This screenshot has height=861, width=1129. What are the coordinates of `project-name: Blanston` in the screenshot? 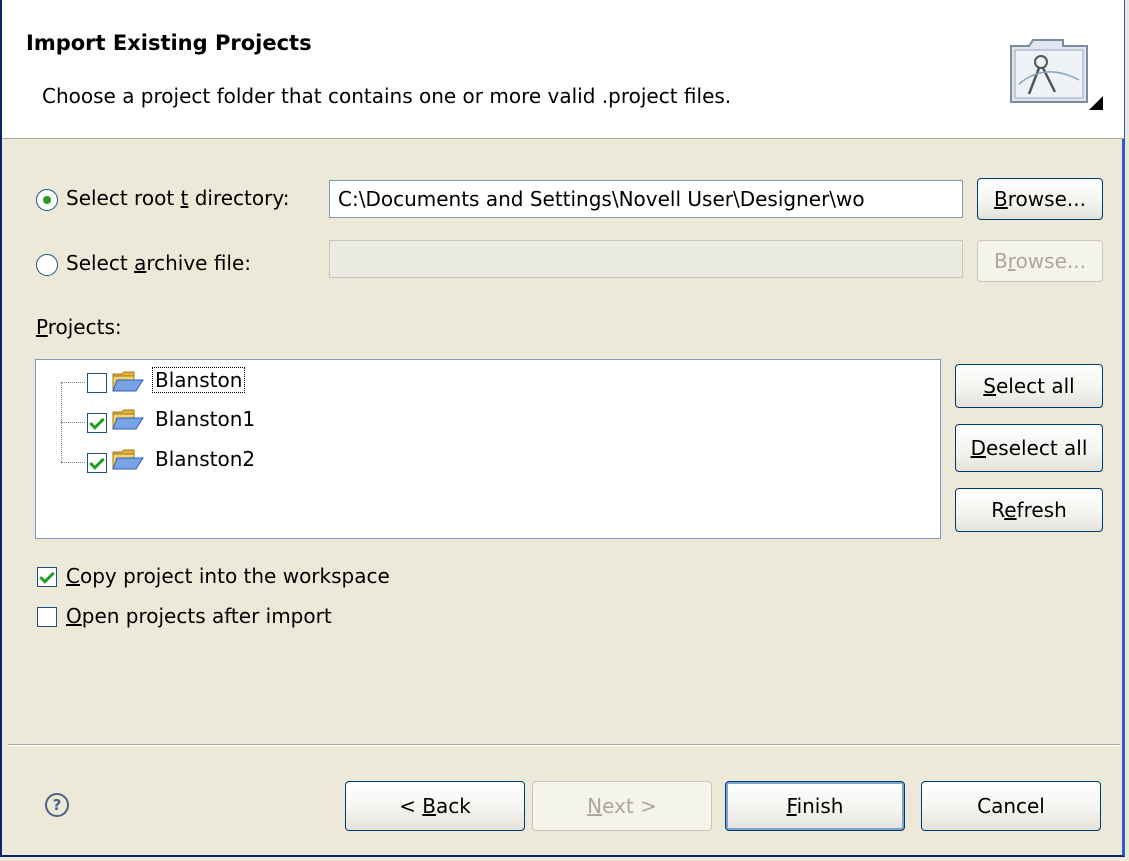 It's located at (198, 380).